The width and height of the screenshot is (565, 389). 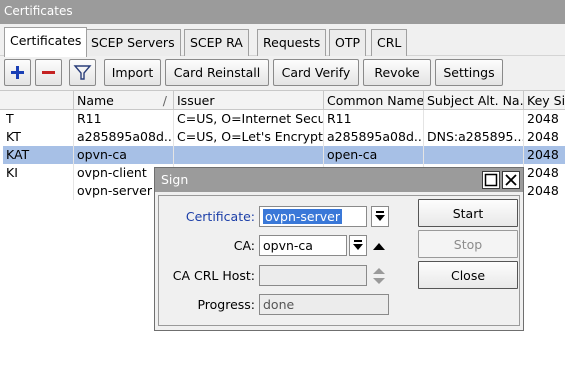 What do you see at coordinates (324, 304) in the screenshot?
I see `progress-field: done` at bounding box center [324, 304].